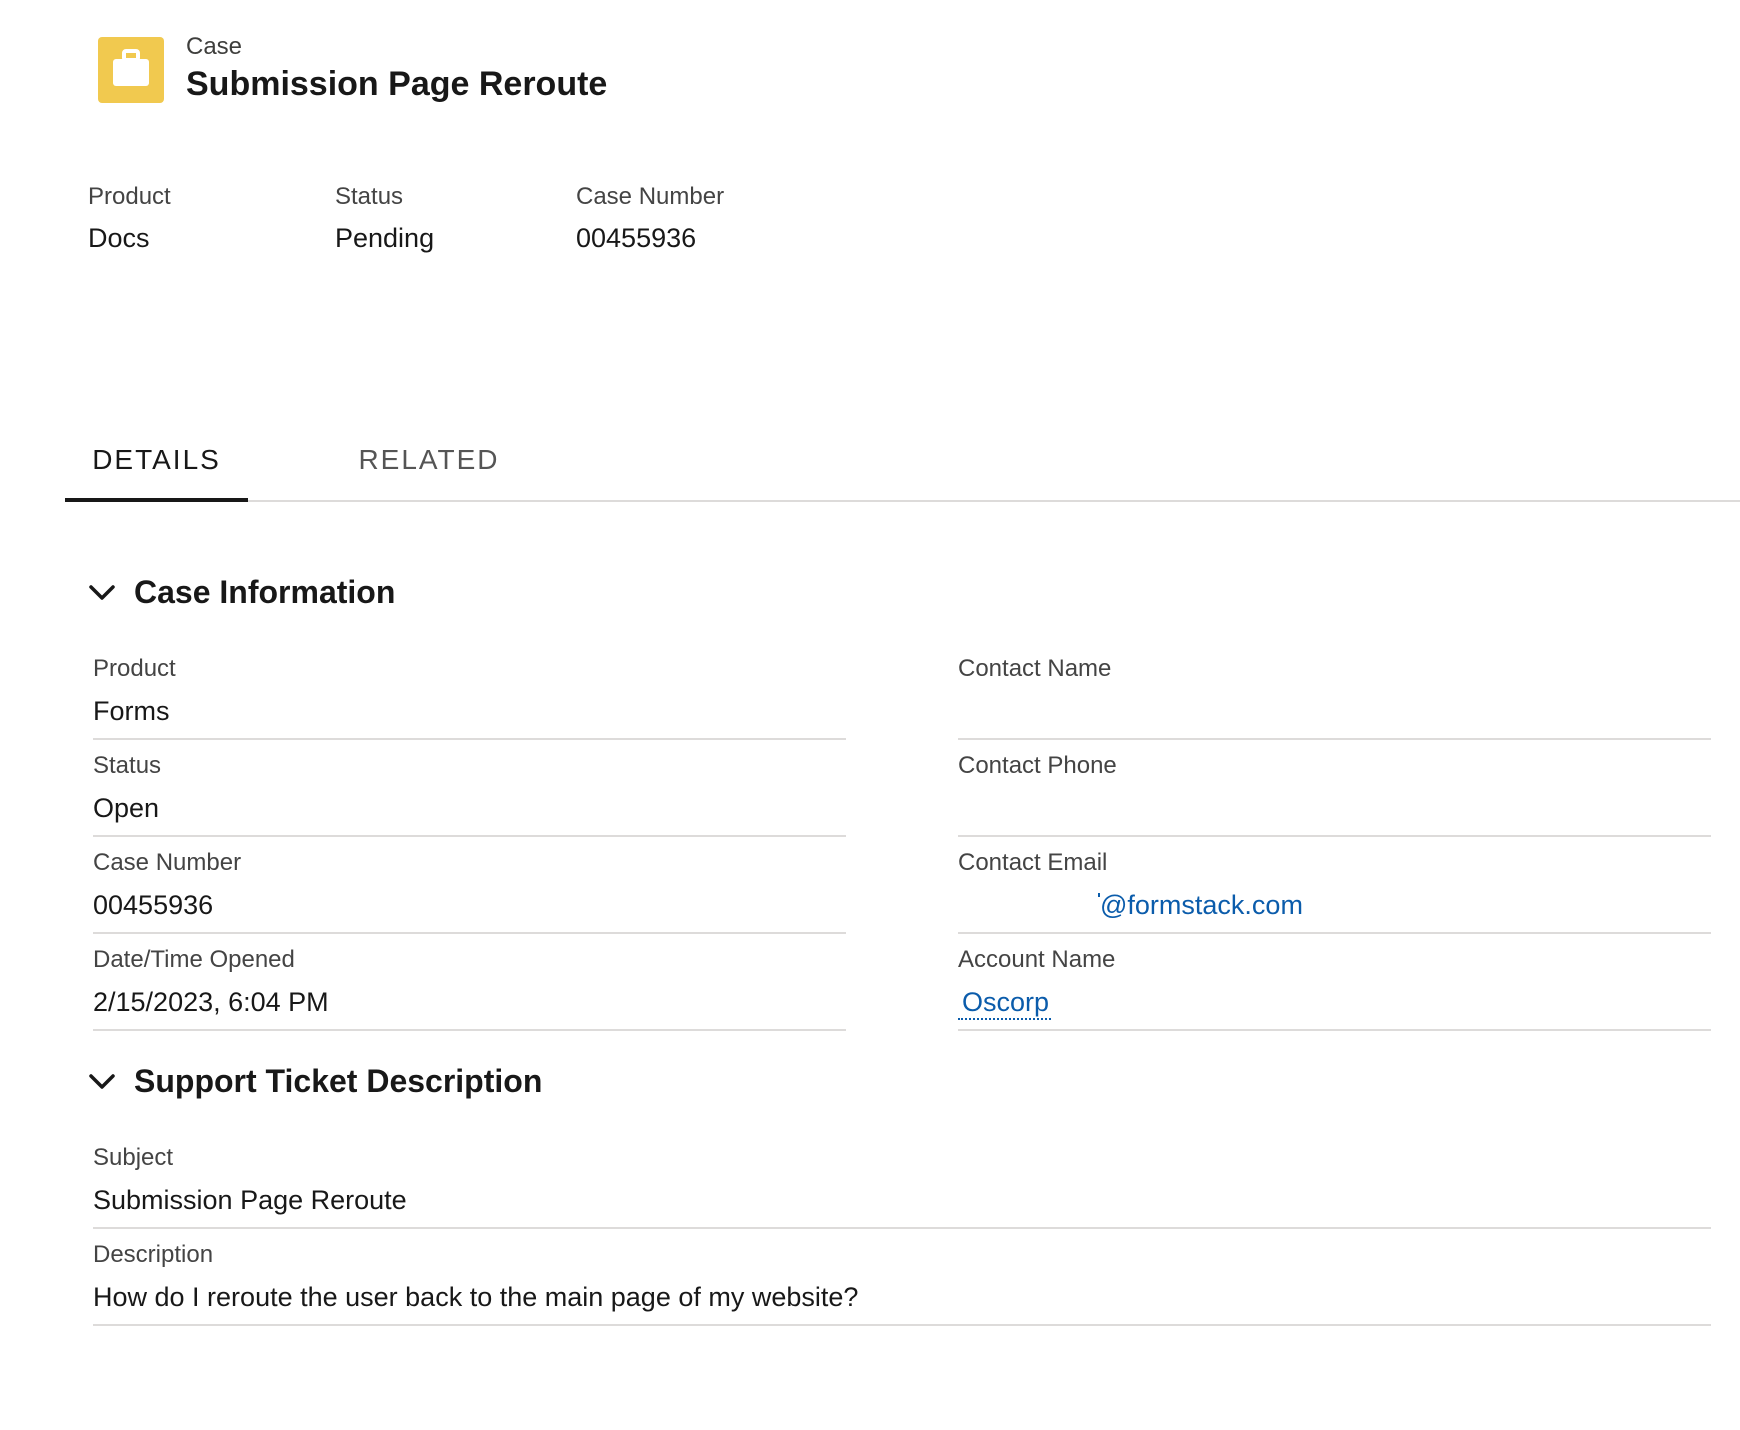 The image size is (1740, 1430). What do you see at coordinates (211, 1002) in the screenshot?
I see `field-value: 2/15/2023, 6:04 PM` at bounding box center [211, 1002].